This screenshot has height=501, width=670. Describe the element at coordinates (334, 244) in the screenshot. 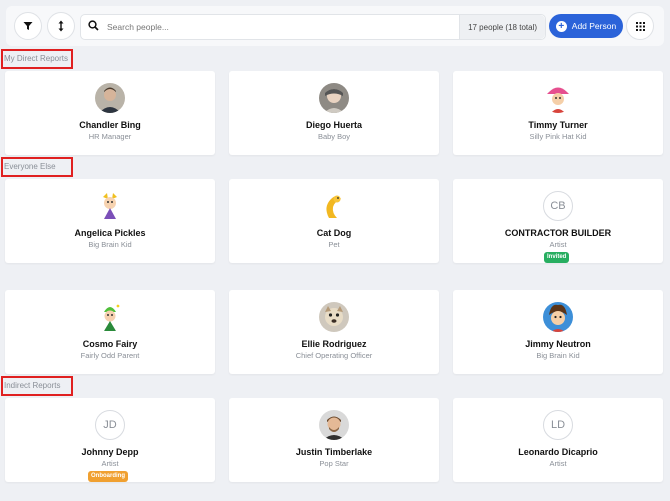

I see `person-role: Pet` at that location.